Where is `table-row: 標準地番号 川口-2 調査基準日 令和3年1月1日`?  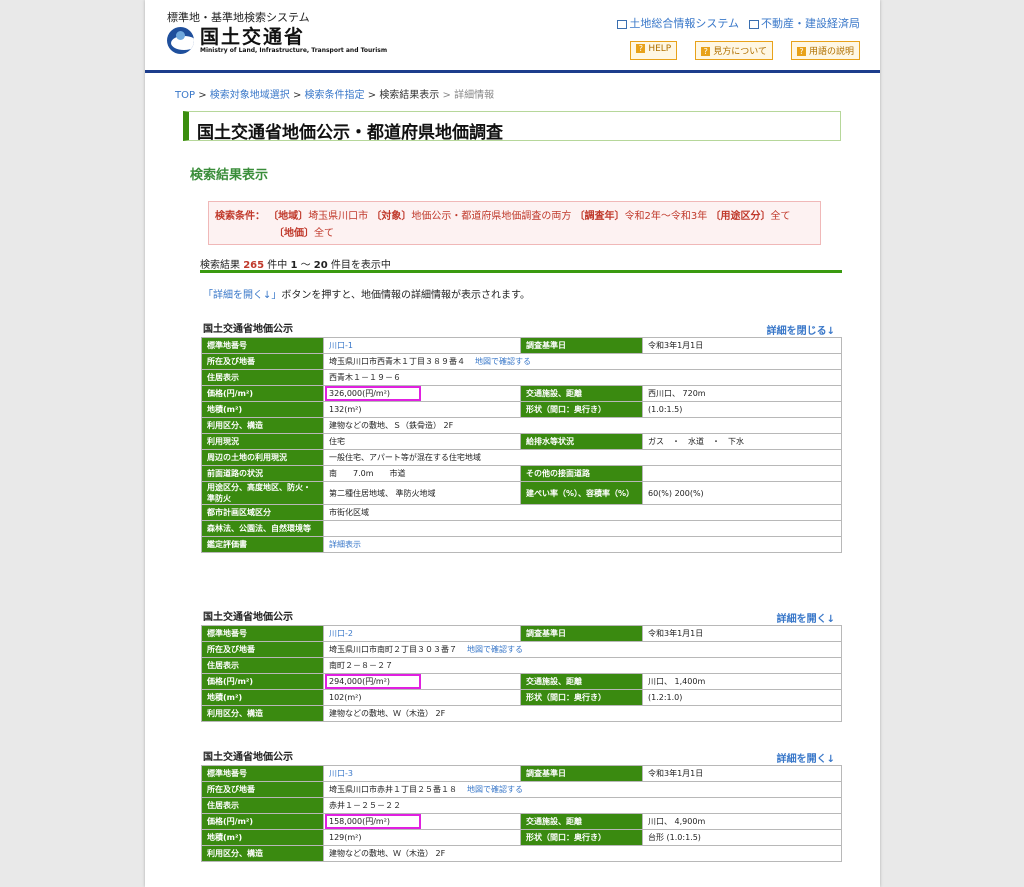
table-row: 標準地番号 川口-2 調査基準日 令和3年1月1日 is located at coordinates (521, 633).